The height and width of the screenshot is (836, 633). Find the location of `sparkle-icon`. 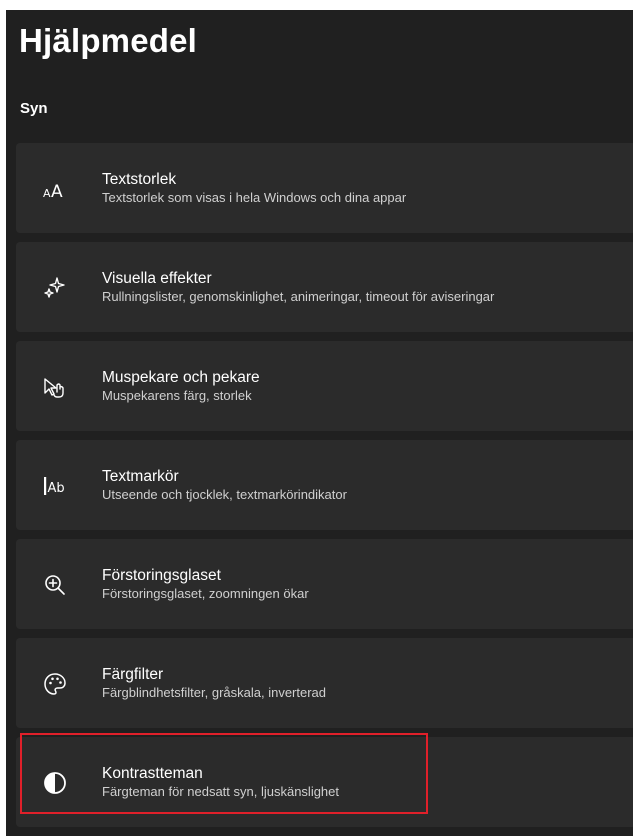

sparkle-icon is located at coordinates (55, 288).